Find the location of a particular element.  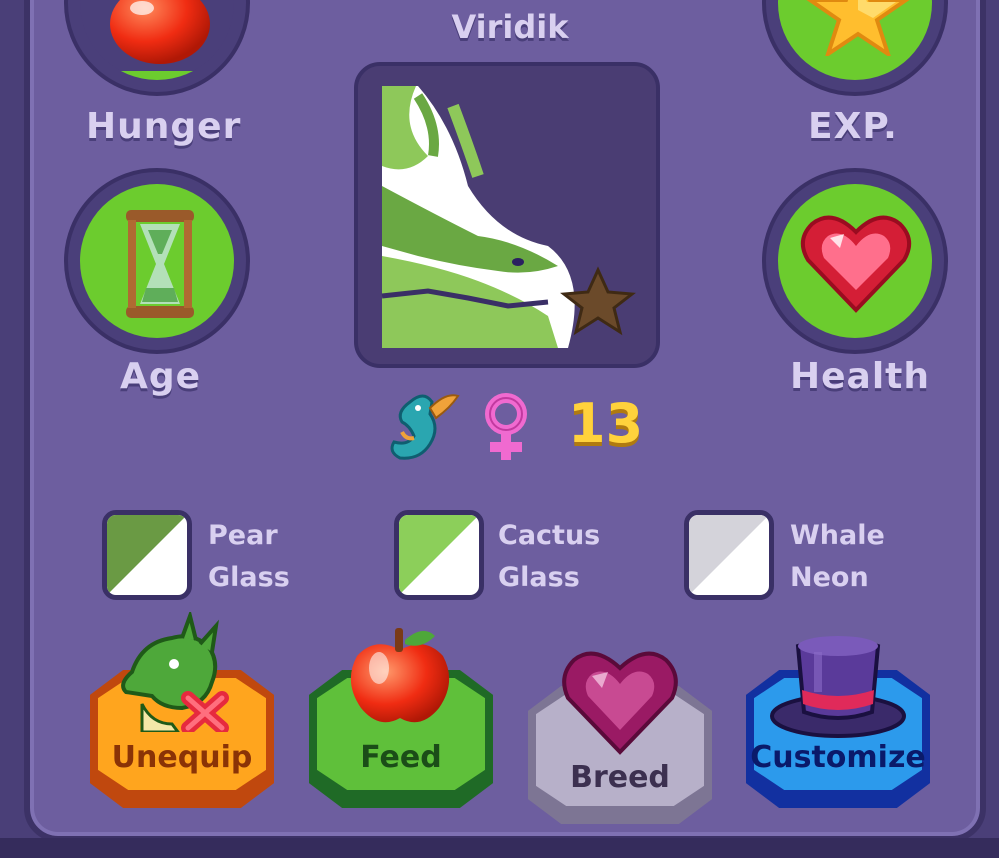

unequip-button: Unequip is located at coordinates (182, 710).